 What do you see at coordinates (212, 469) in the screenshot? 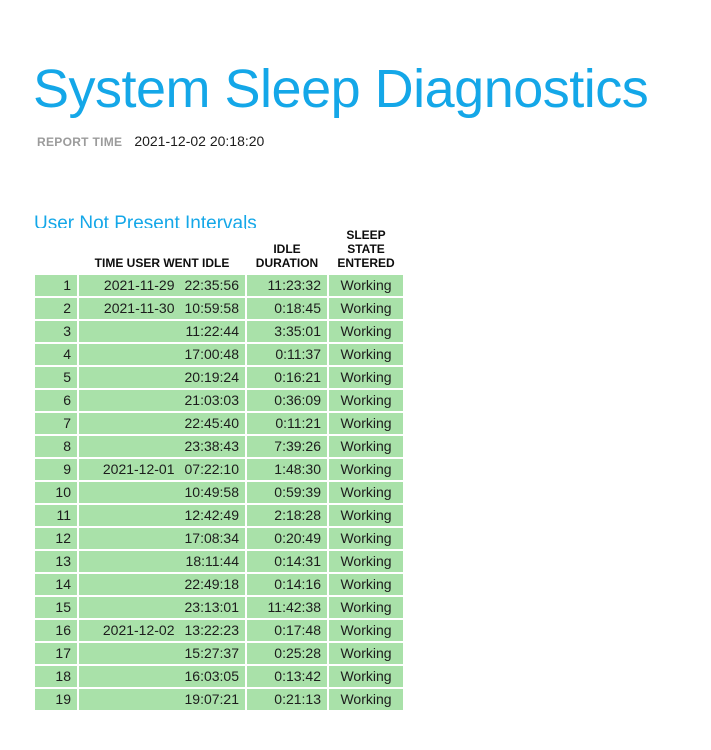
I see `cell-idle-clock-time: 07:22:10` at bounding box center [212, 469].